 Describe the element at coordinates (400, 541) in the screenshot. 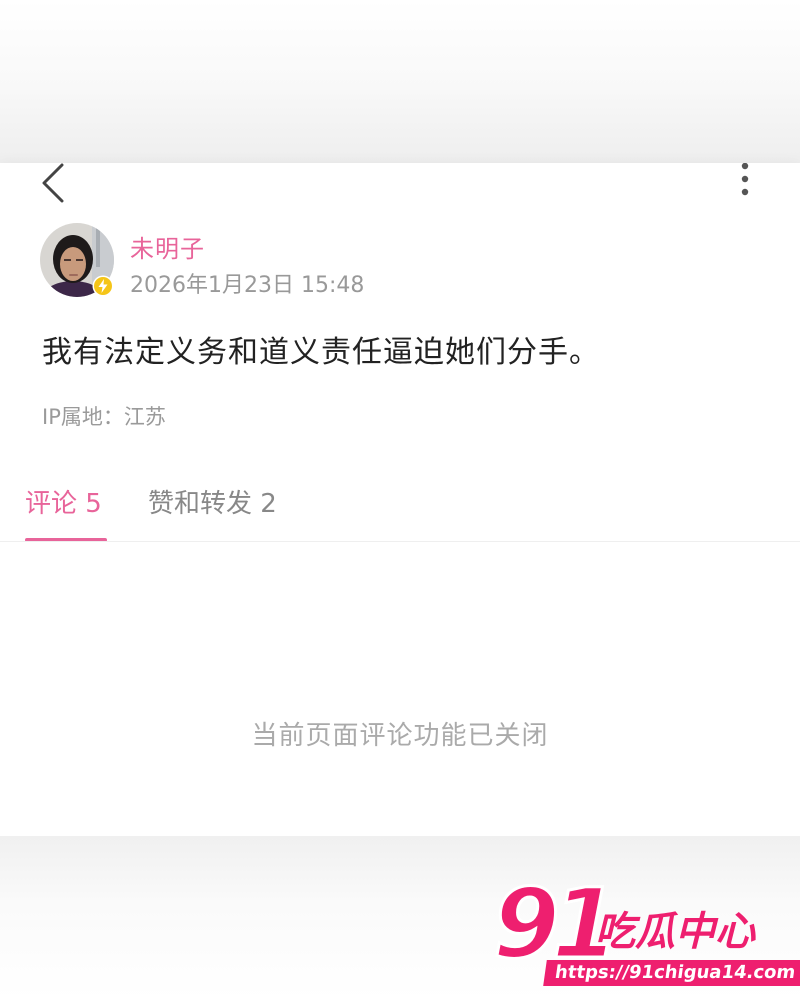

I see `tab-divider` at that location.